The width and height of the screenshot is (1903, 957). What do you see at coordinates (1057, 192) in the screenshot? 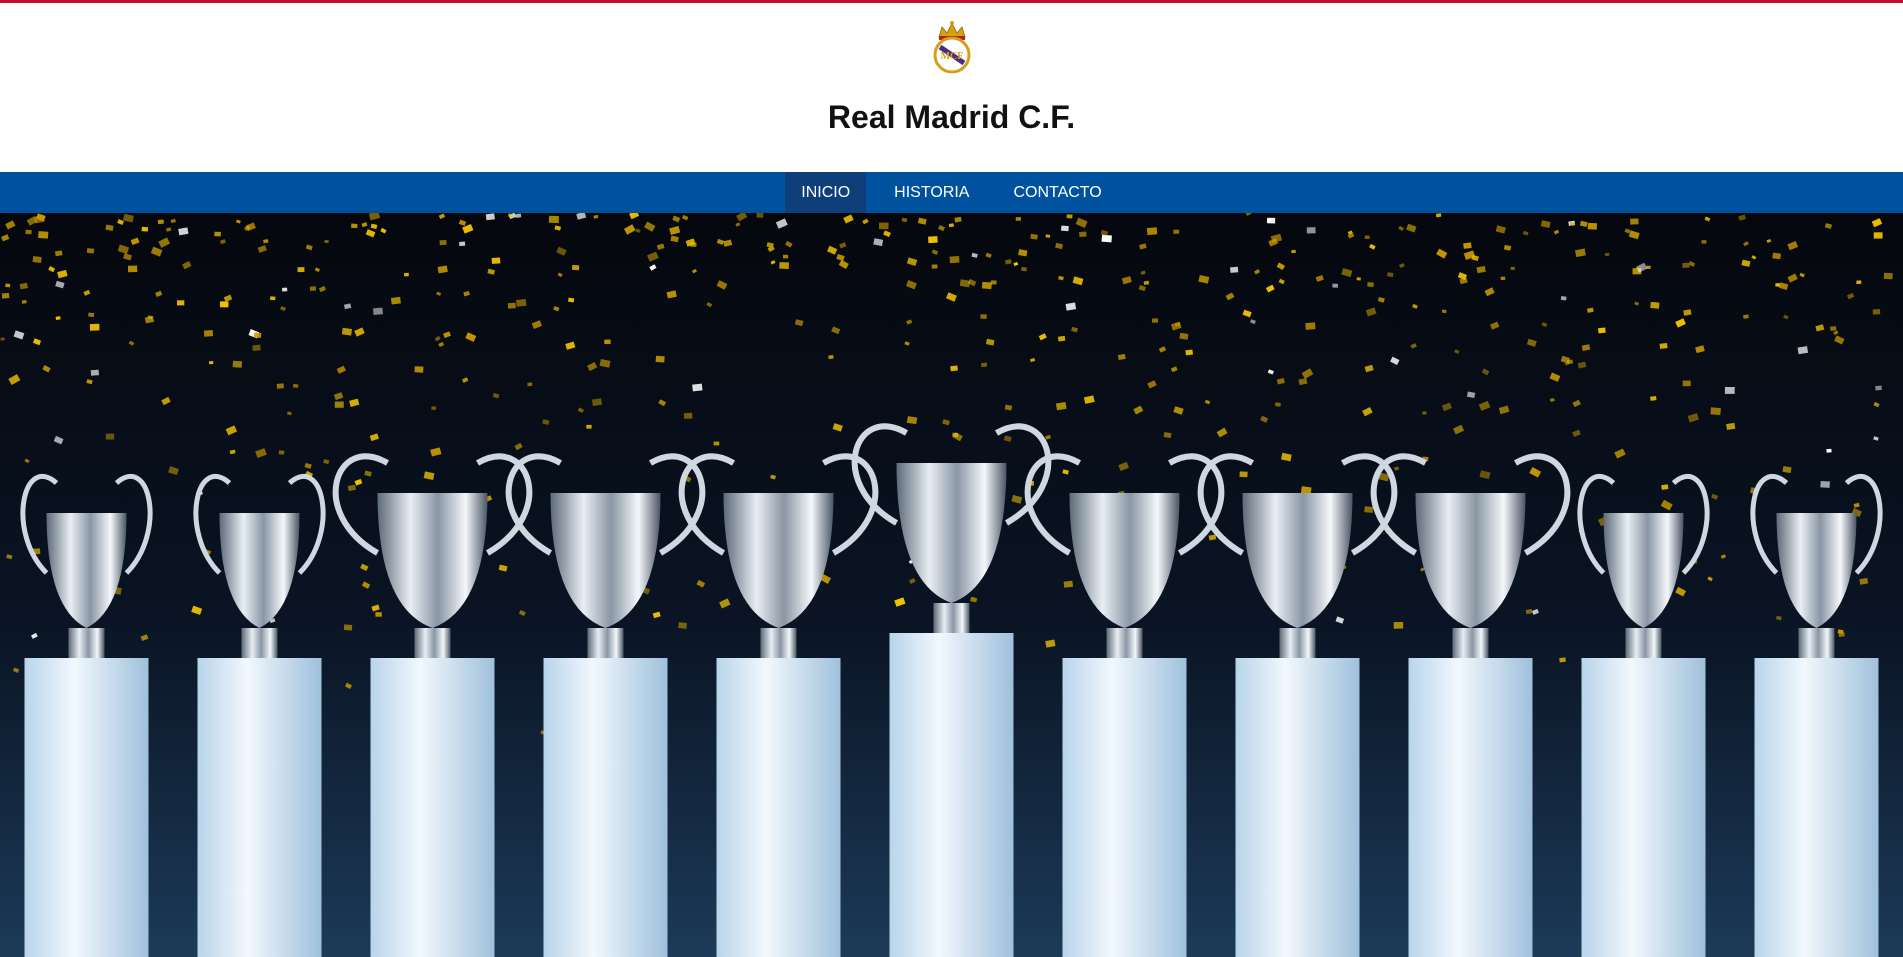
I see `nav-item-contacto: CONTACTO` at bounding box center [1057, 192].